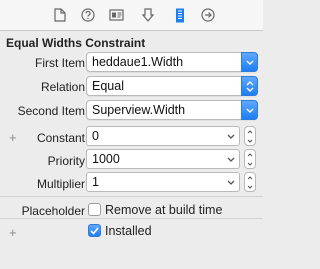 This screenshot has height=269, width=320. What do you see at coordinates (13, 137) in the screenshot?
I see `add-variation-constant-button: +` at bounding box center [13, 137].